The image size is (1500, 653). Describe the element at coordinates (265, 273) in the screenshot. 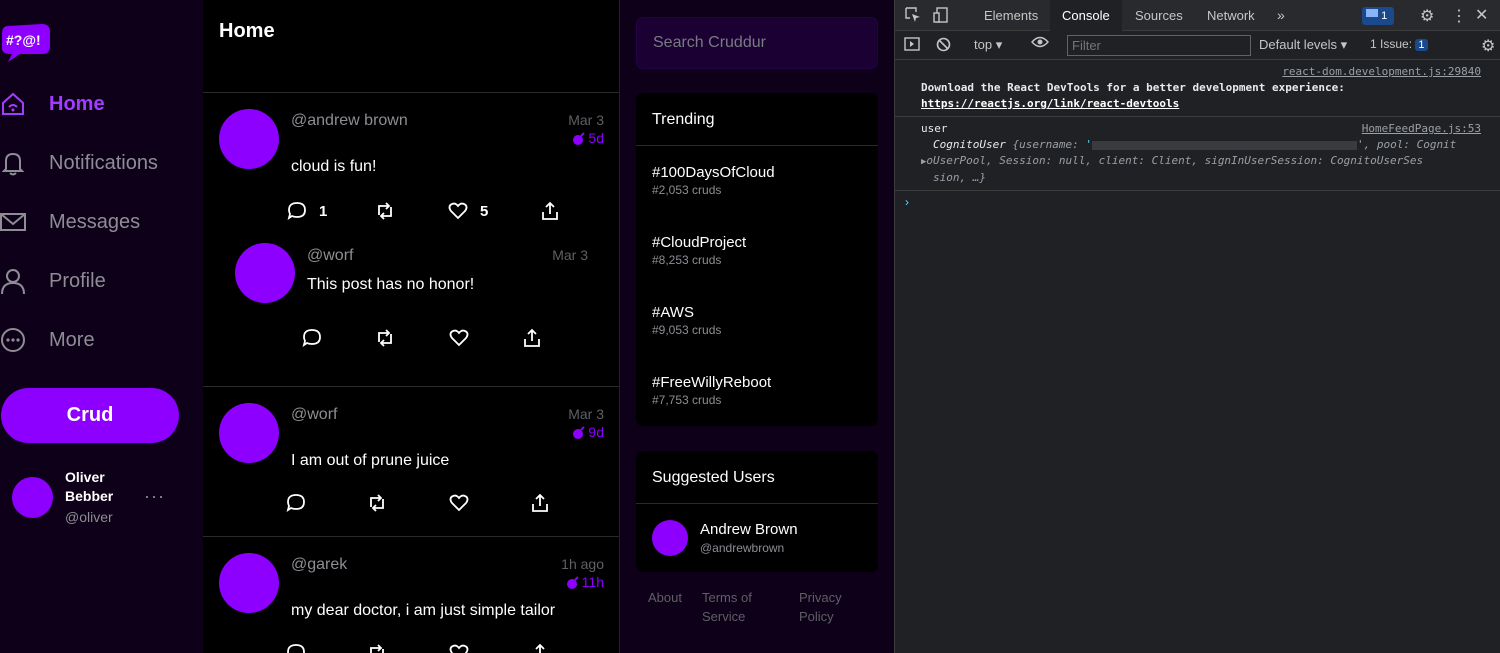

I see `reply-avatar` at that location.